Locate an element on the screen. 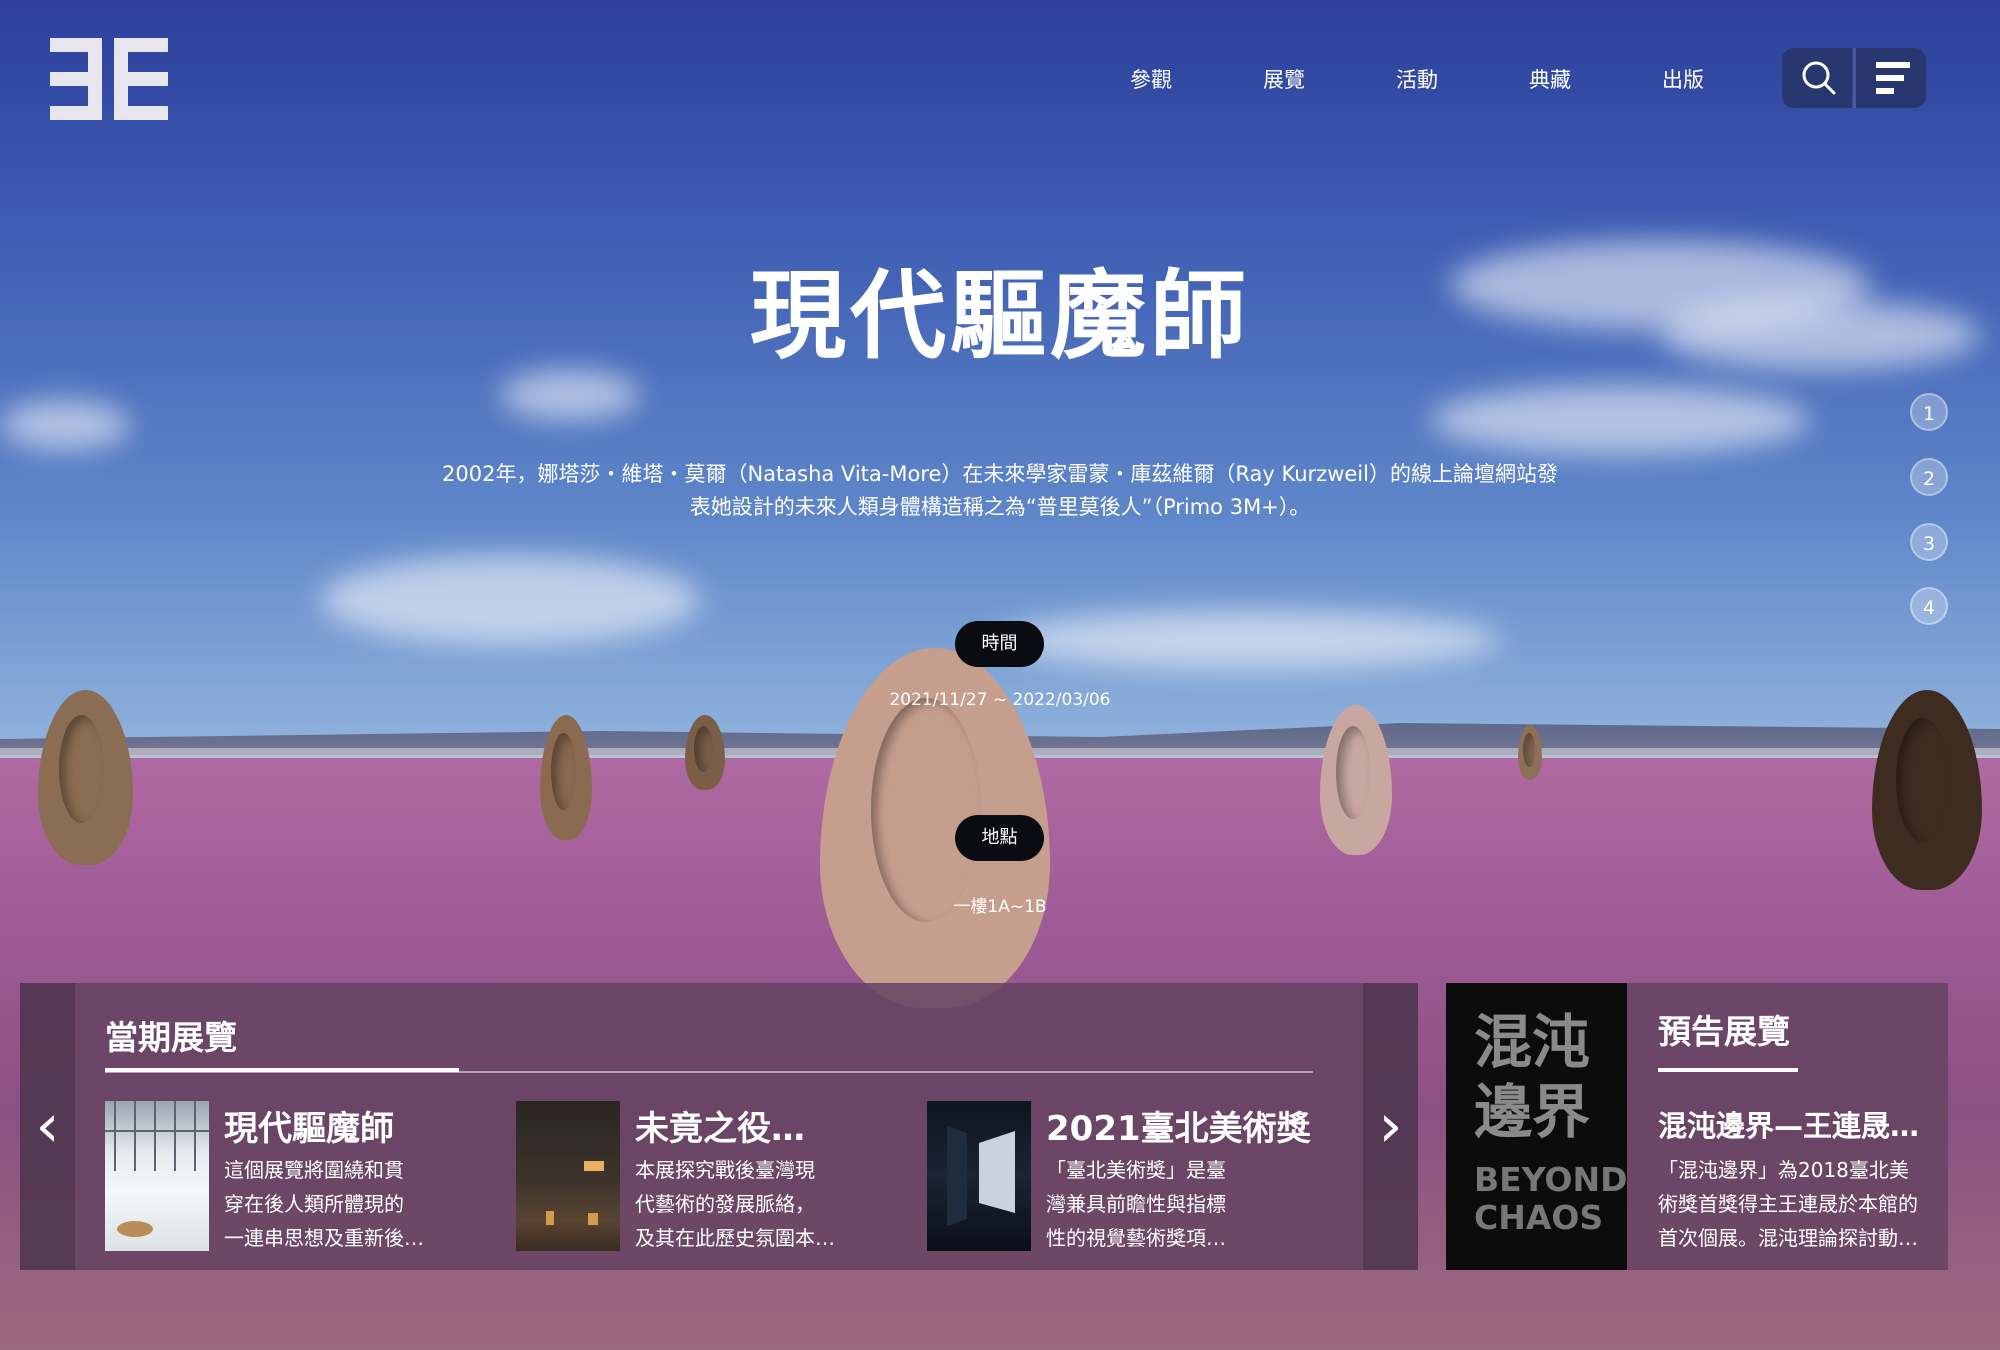 The width and height of the screenshot is (2000, 1350). desc-line: 「混沌邊界」為2018臺北美 is located at coordinates (1783, 1170).